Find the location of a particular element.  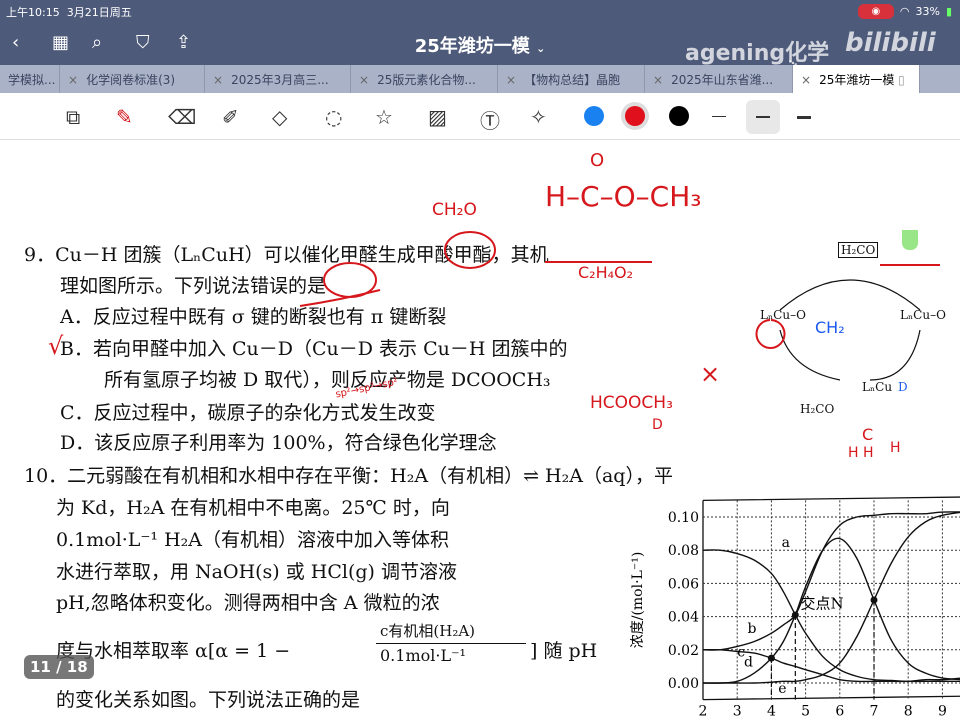

y-tick-label: 0.04 is located at coordinates (683, 618).